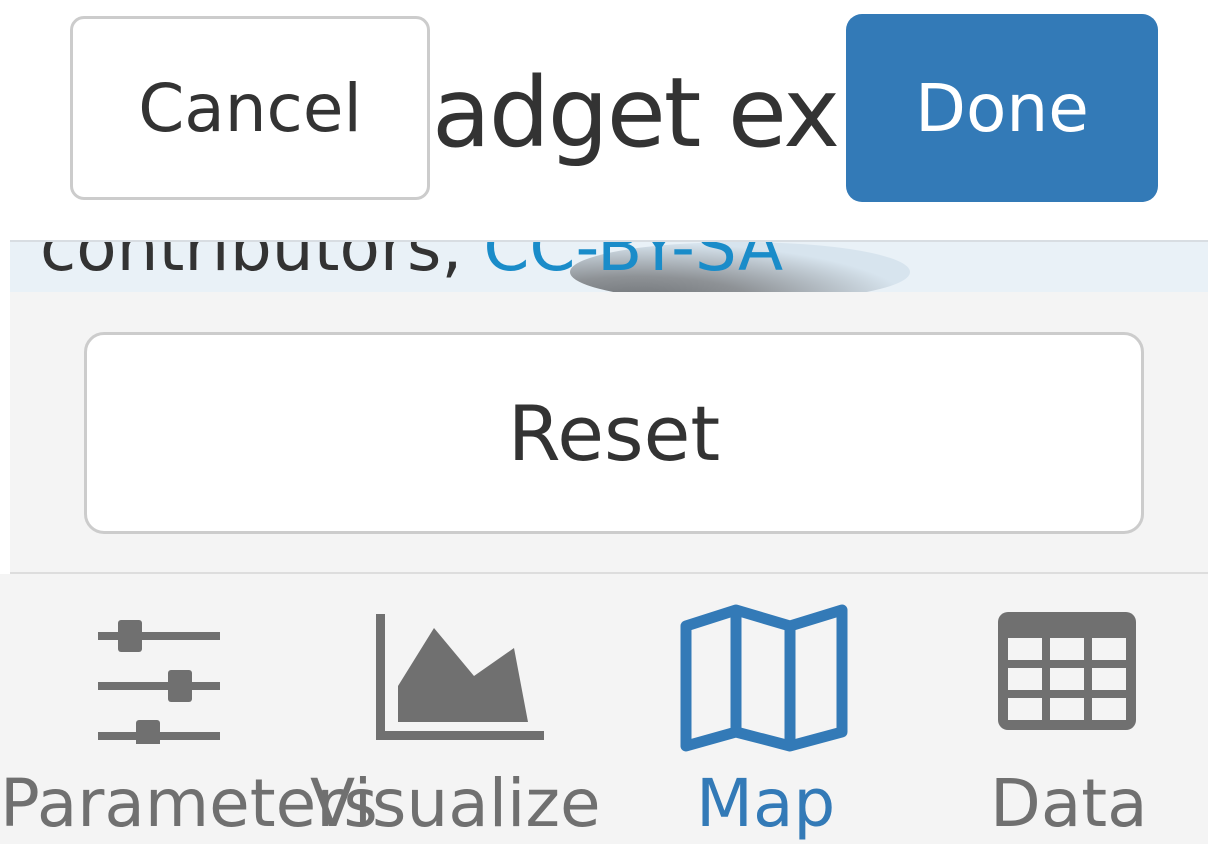 Image resolution: width=1208 pixels, height=844 pixels. I want to click on done-button: Done, so click(1002, 108).